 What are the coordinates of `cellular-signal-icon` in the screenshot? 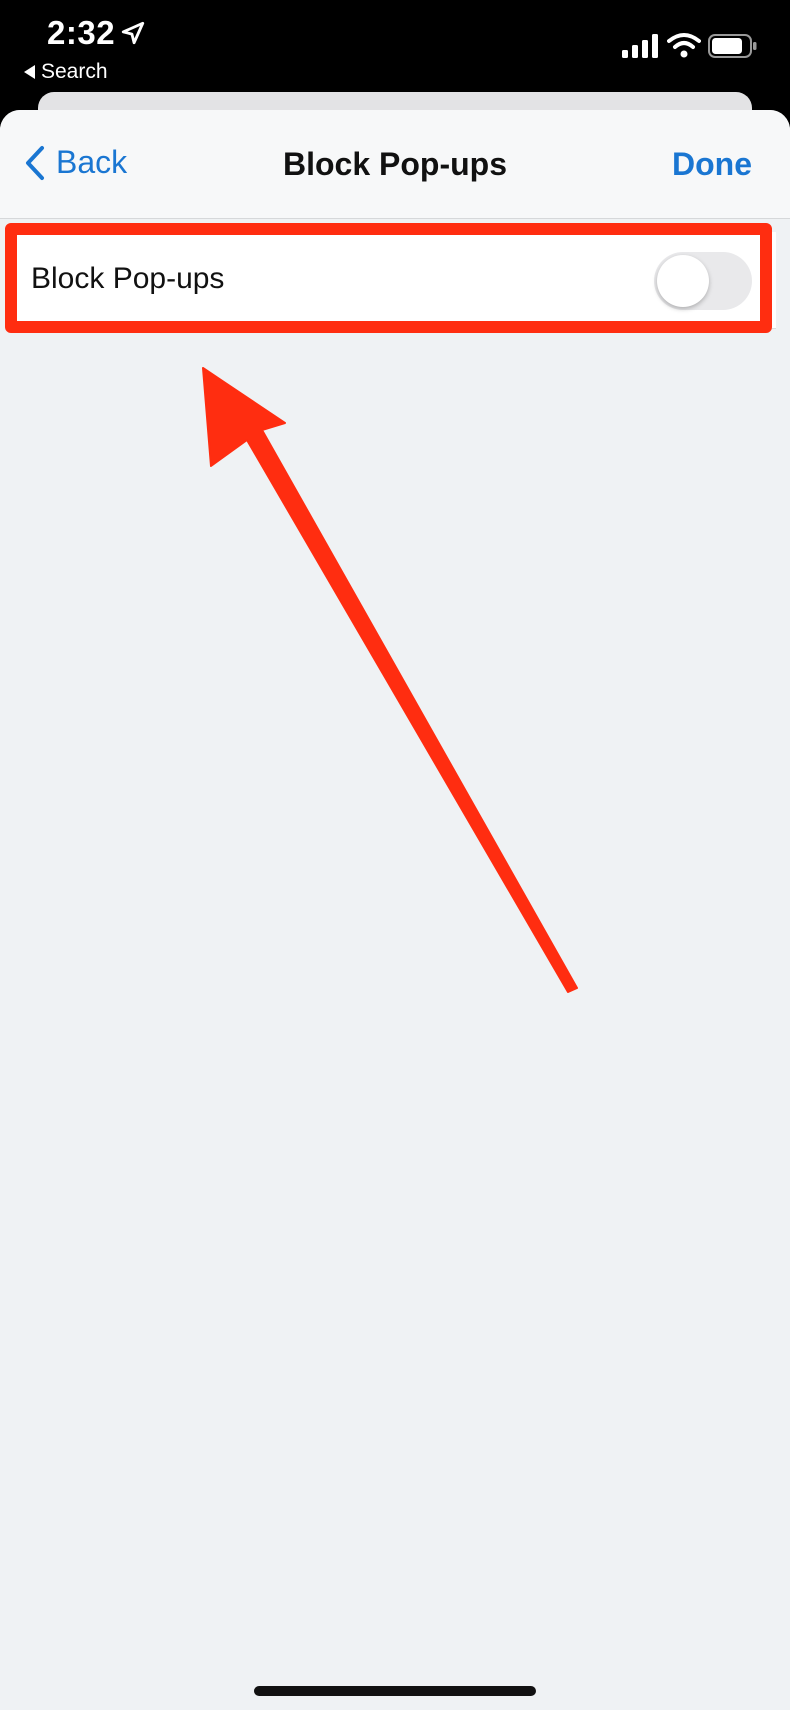 It's located at (640, 46).